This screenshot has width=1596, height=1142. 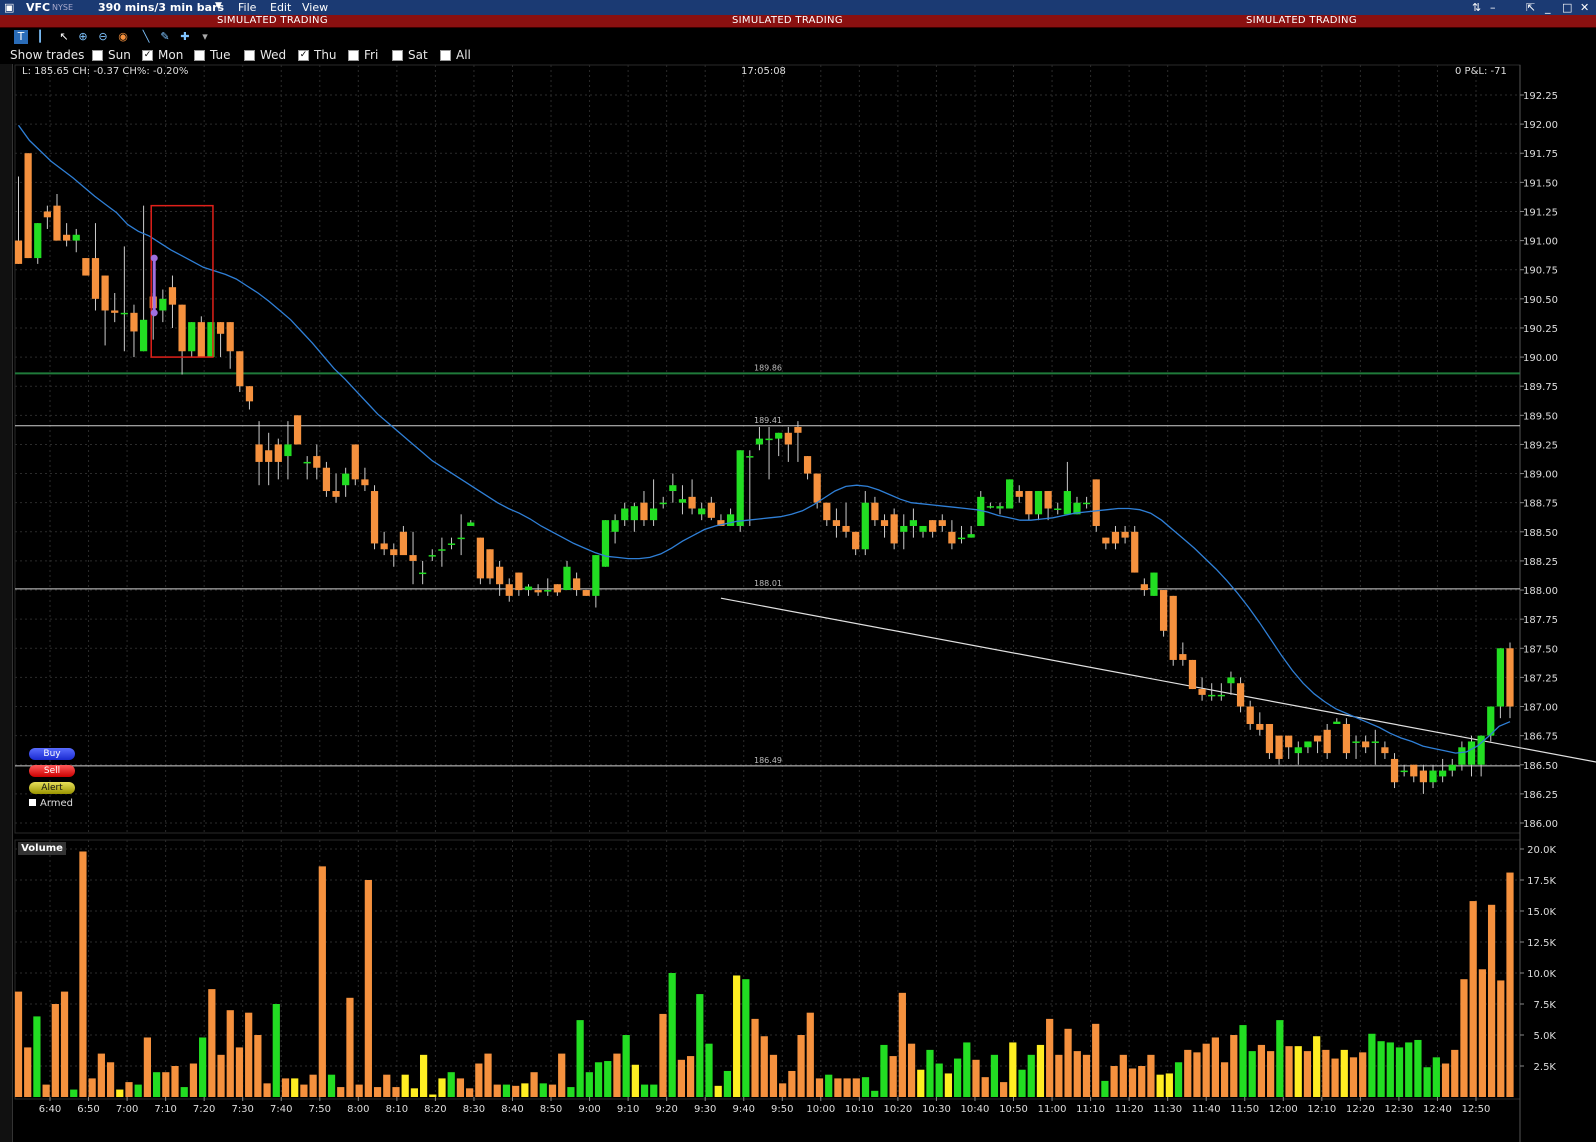 I want to click on armed-checkbox, so click(x=32, y=802).